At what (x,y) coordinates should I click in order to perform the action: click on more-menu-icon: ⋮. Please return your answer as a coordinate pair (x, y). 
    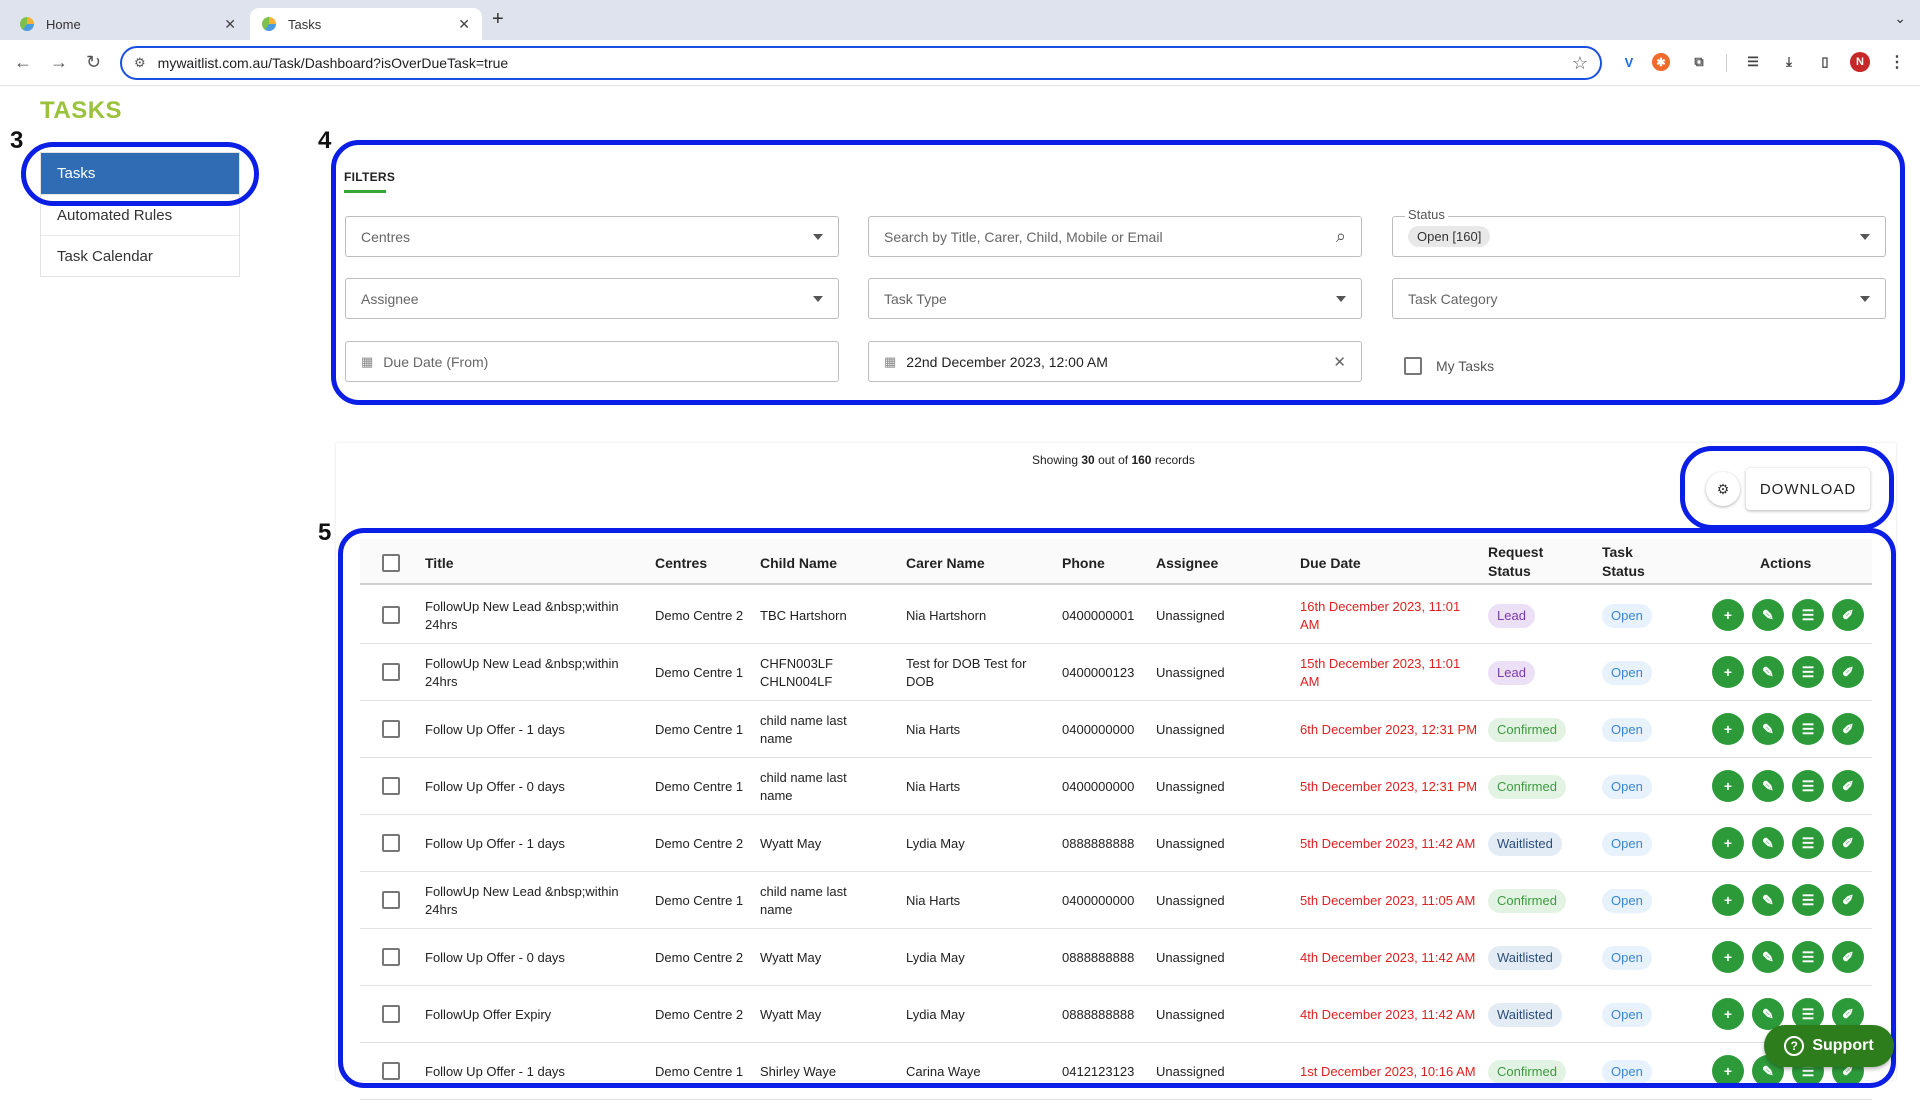
    Looking at the image, I should click on (1897, 62).